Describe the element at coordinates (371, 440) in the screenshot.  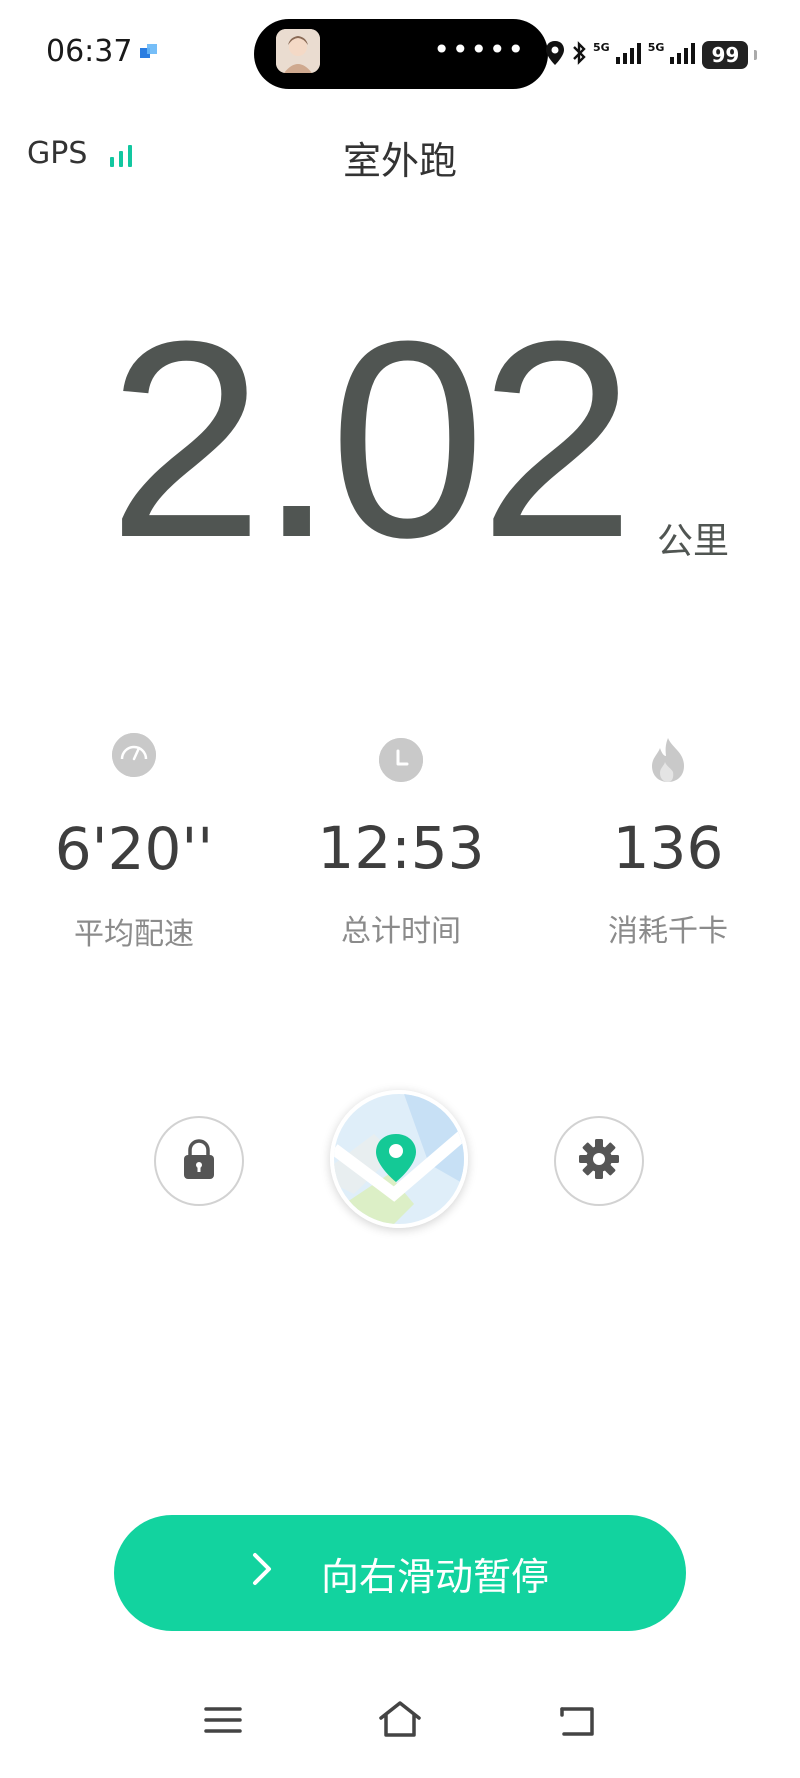
I see `distance-value: 2.02` at that location.